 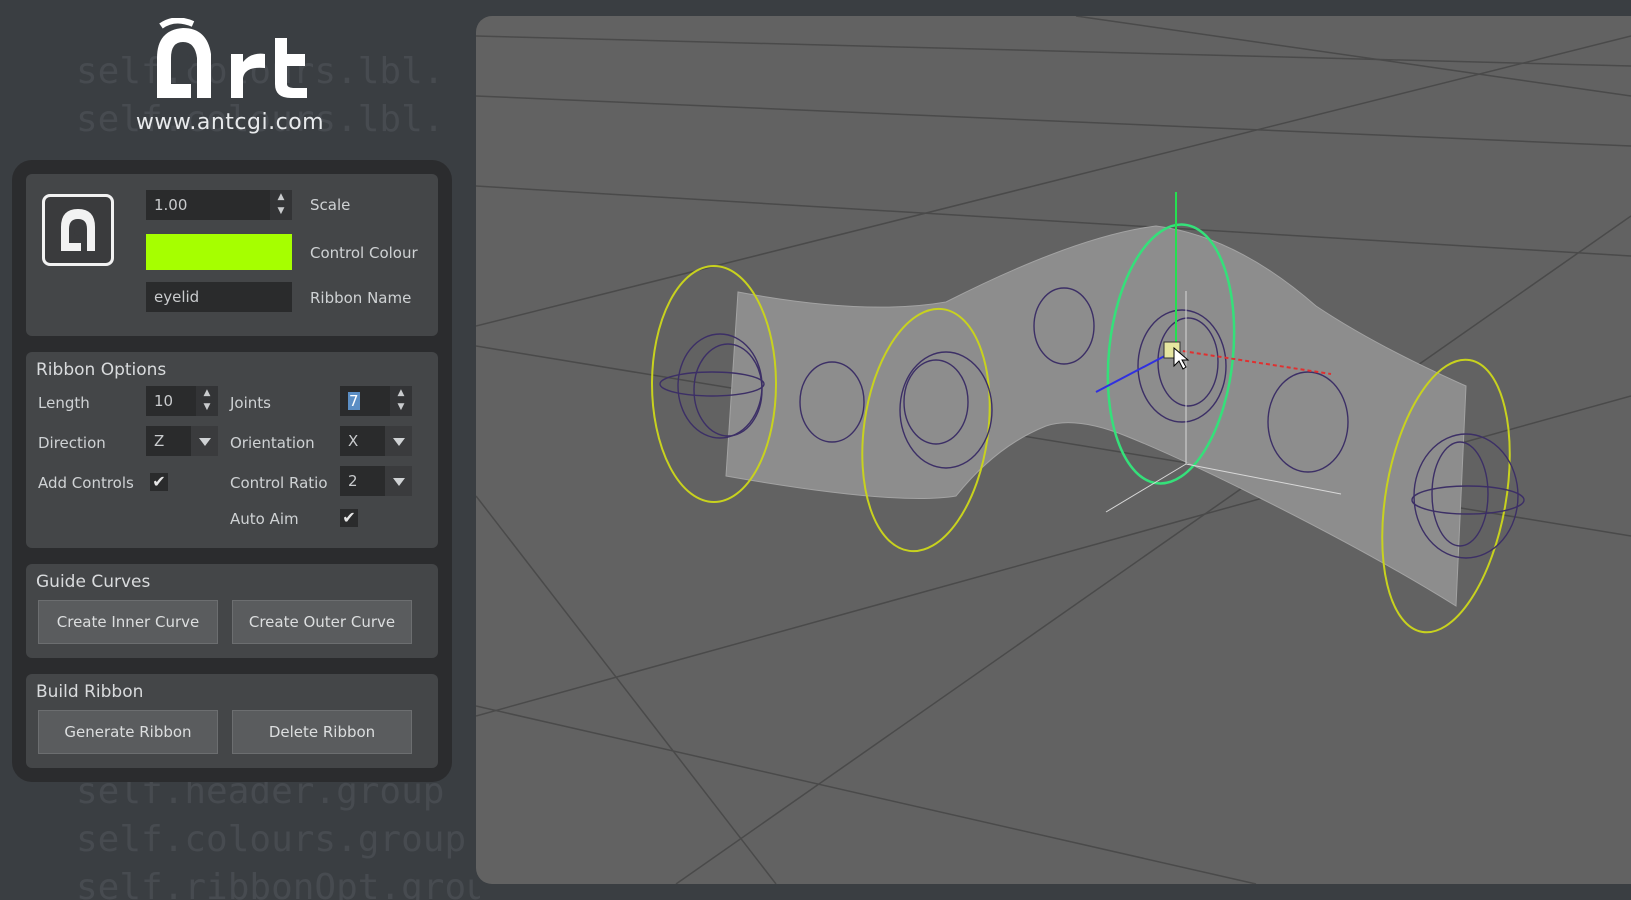 What do you see at coordinates (101, 370) in the screenshot?
I see `ribbon-options-title: Ribbon Options` at bounding box center [101, 370].